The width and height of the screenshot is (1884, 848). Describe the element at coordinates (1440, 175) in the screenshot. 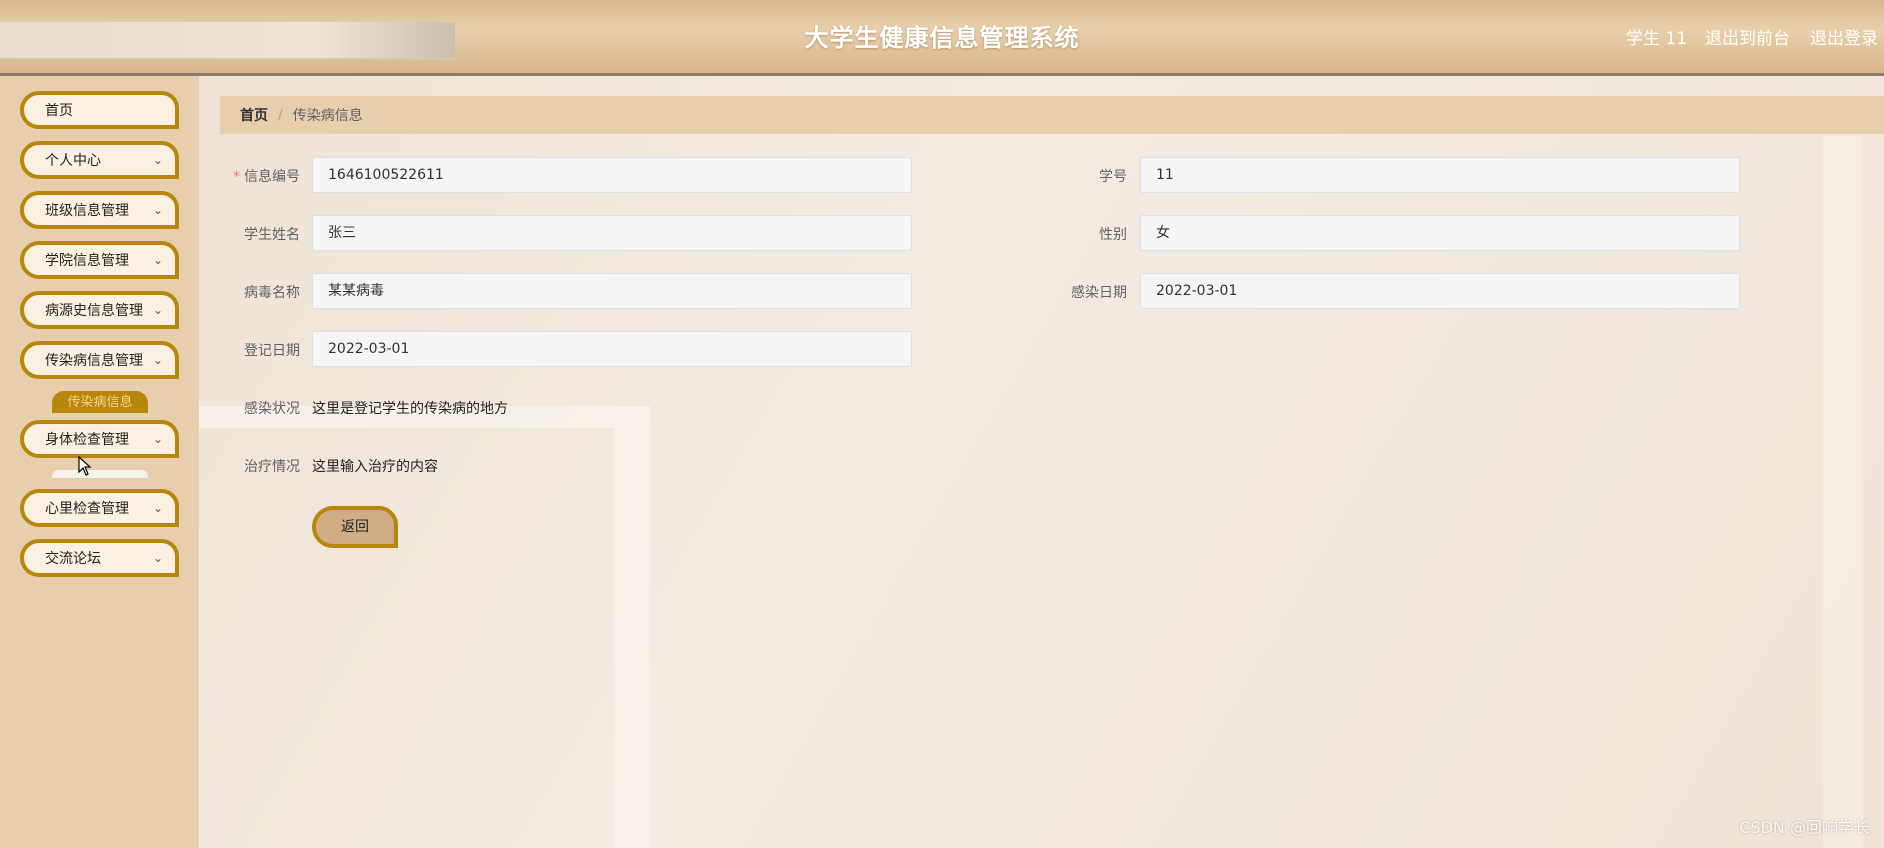

I see `student-no-field: 11` at that location.